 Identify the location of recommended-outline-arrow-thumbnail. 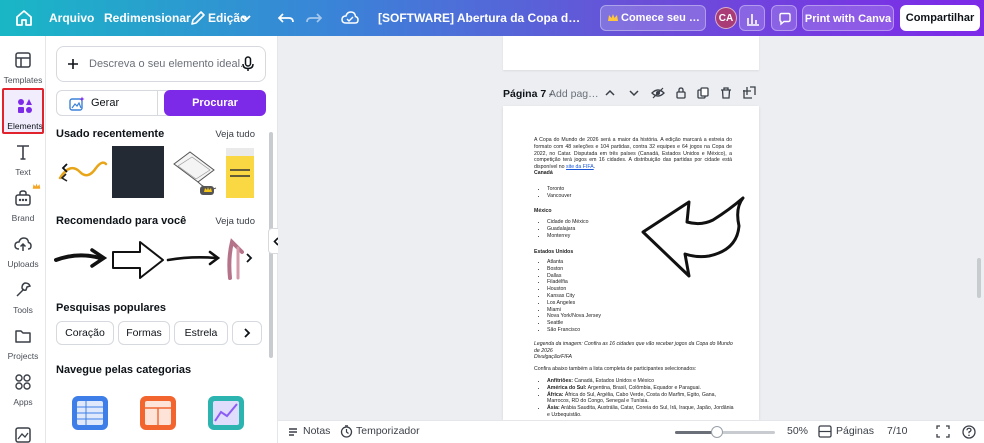
(138, 259).